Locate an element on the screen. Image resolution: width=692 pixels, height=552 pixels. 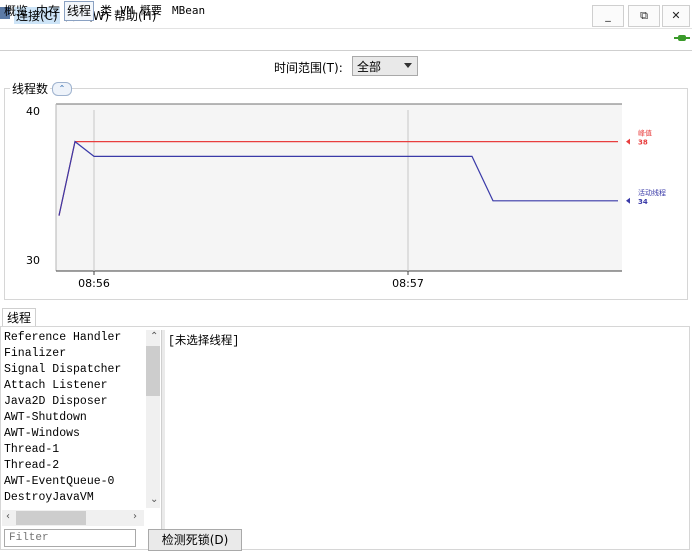
thread-list-item: Thread-1 is located at coordinates (73, 450).